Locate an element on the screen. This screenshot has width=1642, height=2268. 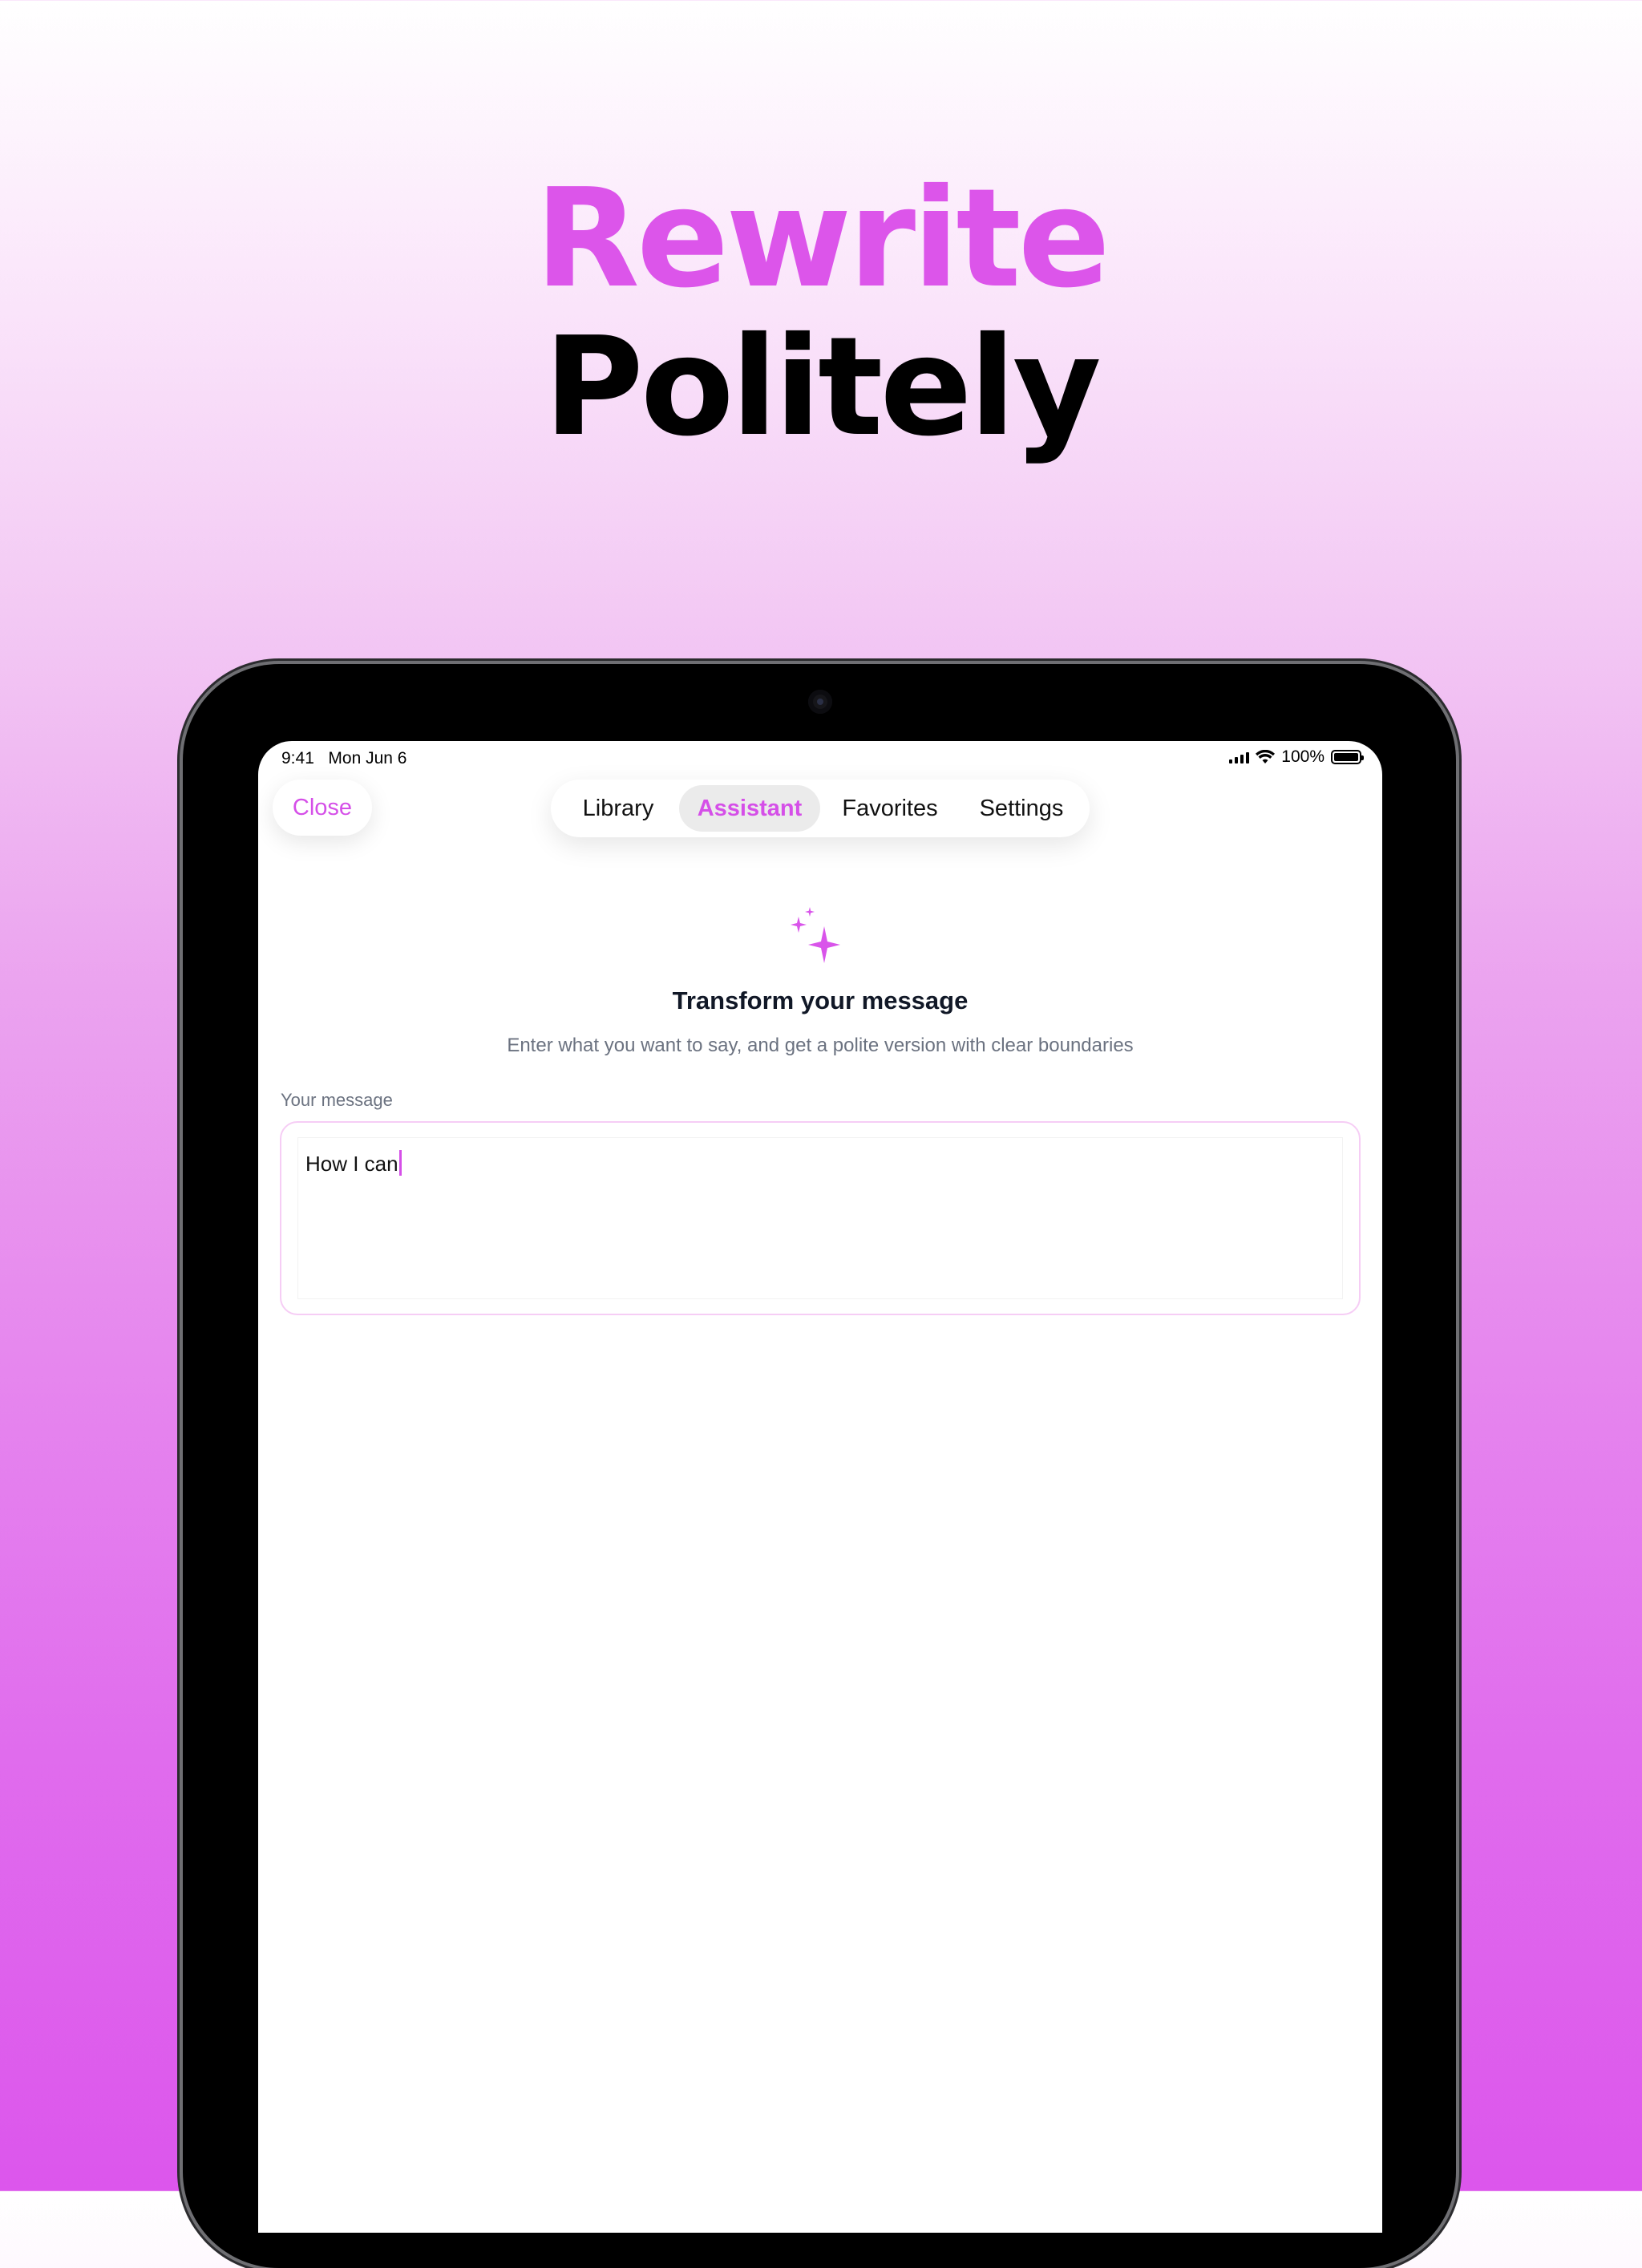
message-field-container: How I can is located at coordinates (820, 1218).